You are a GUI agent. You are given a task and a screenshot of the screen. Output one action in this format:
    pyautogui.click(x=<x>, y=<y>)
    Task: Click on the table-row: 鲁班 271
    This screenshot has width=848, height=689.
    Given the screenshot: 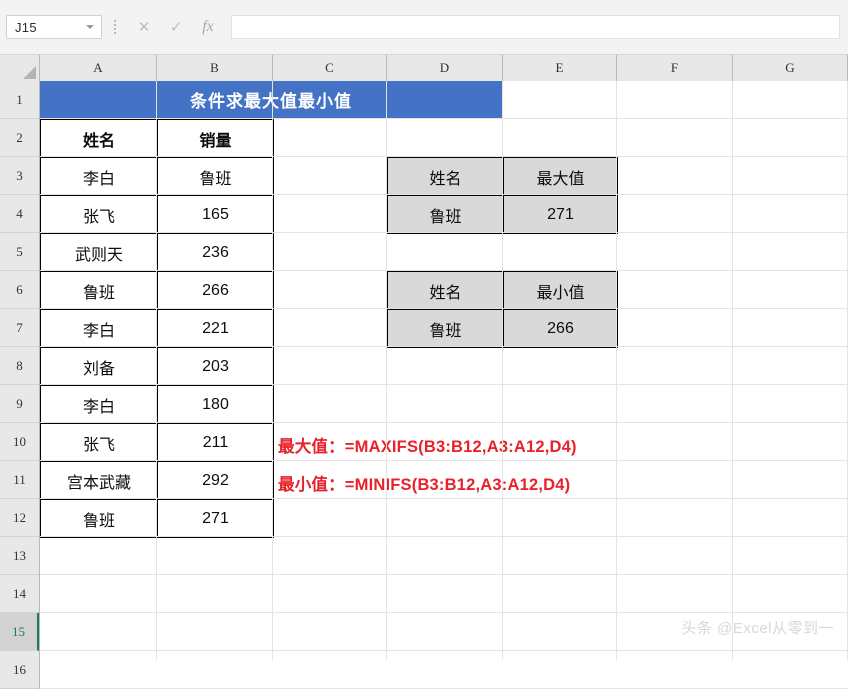 What is the action you would take?
    pyautogui.click(x=157, y=518)
    